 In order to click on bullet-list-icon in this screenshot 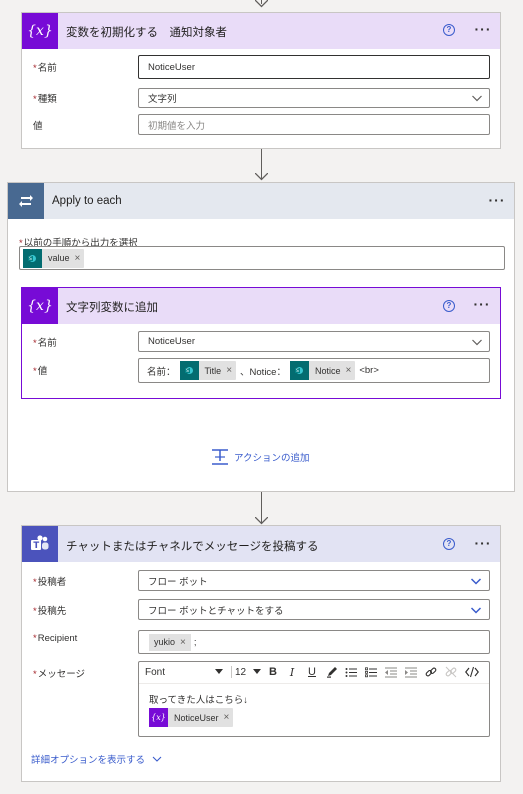, I will do `click(351, 672)`.